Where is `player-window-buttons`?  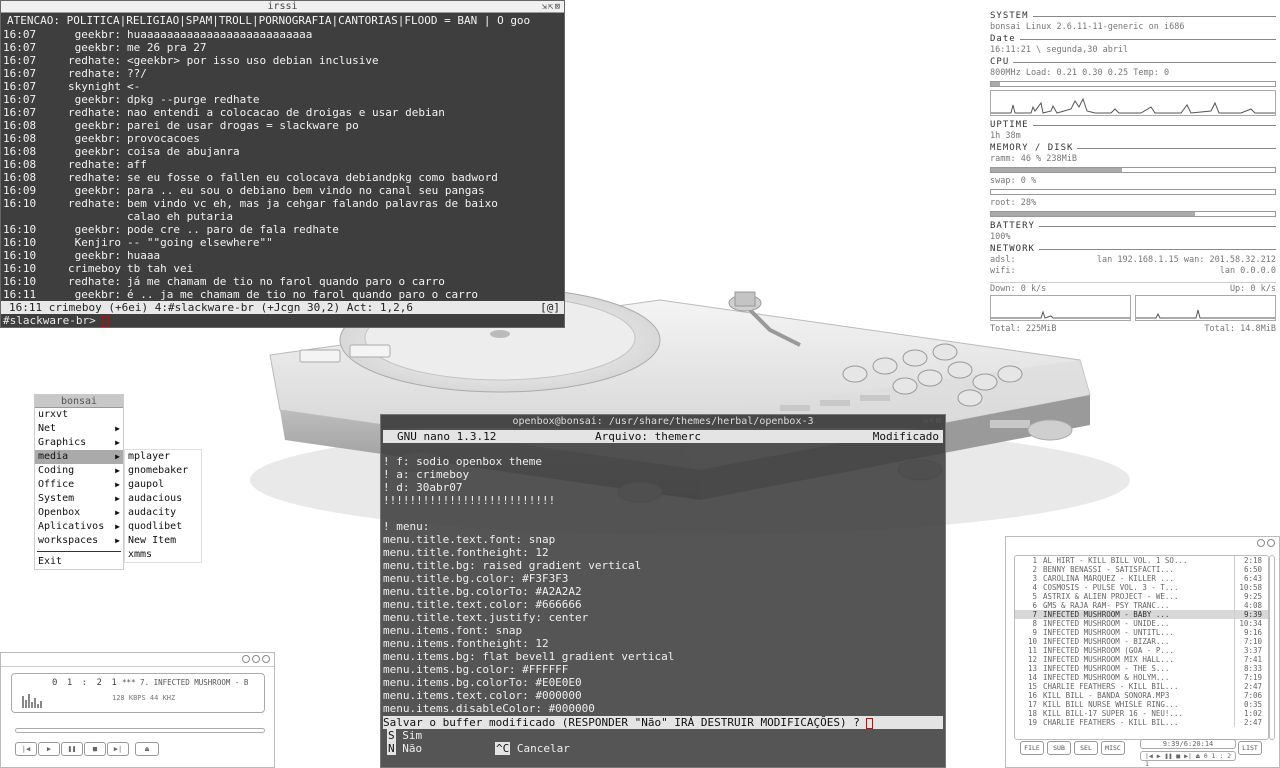
player-window-buttons is located at coordinates (256, 659).